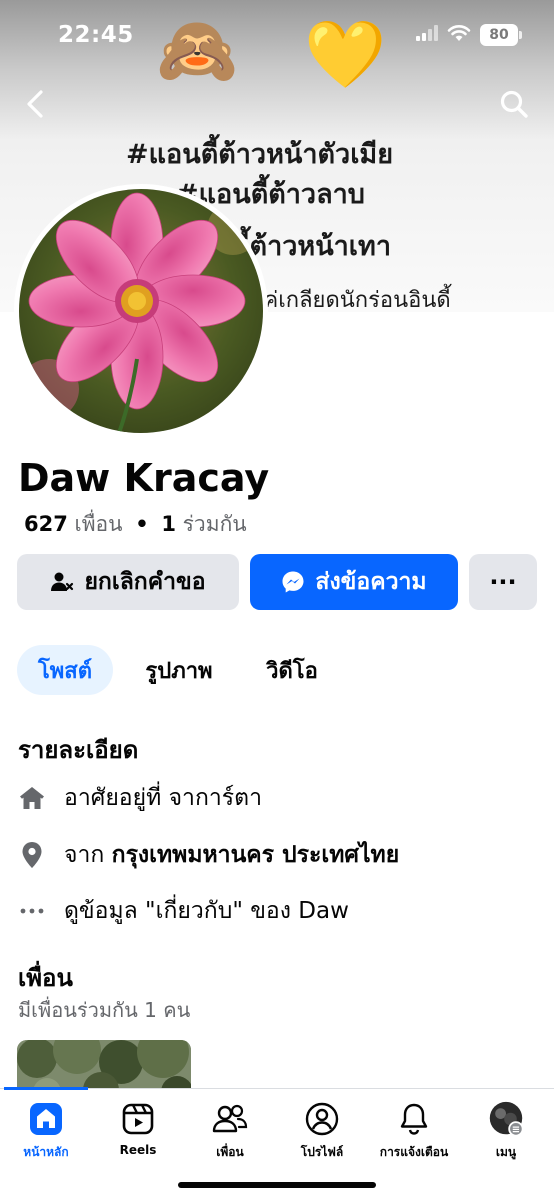  What do you see at coordinates (260, 154) in the screenshot?
I see `cover-text-line: #แอนตี้ต้าวหน้าตัวเมีย` at bounding box center [260, 154].